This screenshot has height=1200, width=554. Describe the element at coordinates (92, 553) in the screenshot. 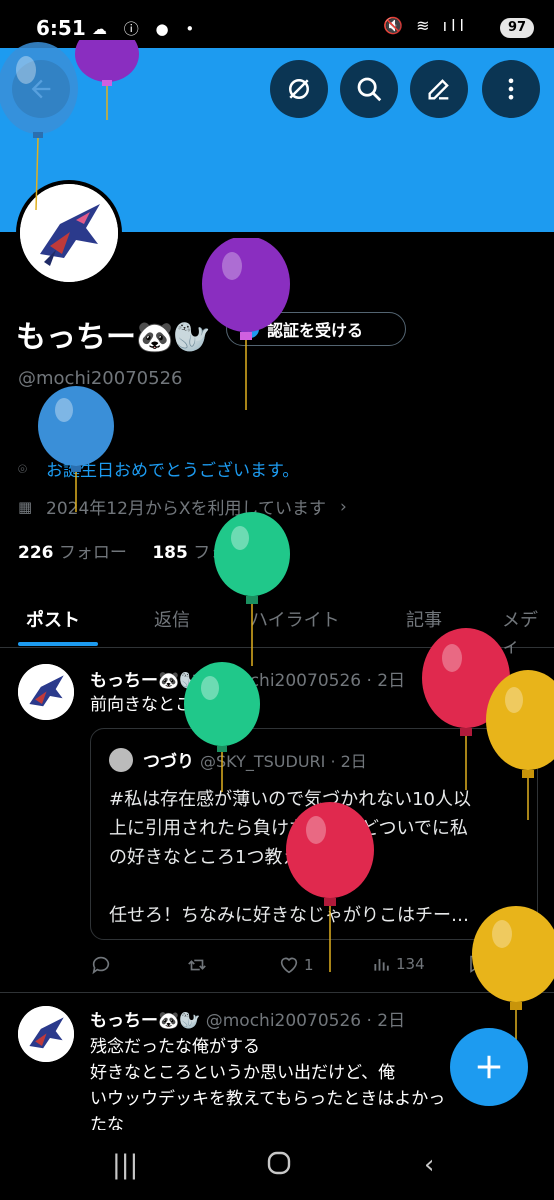

I see `following-label: フォロー` at that location.